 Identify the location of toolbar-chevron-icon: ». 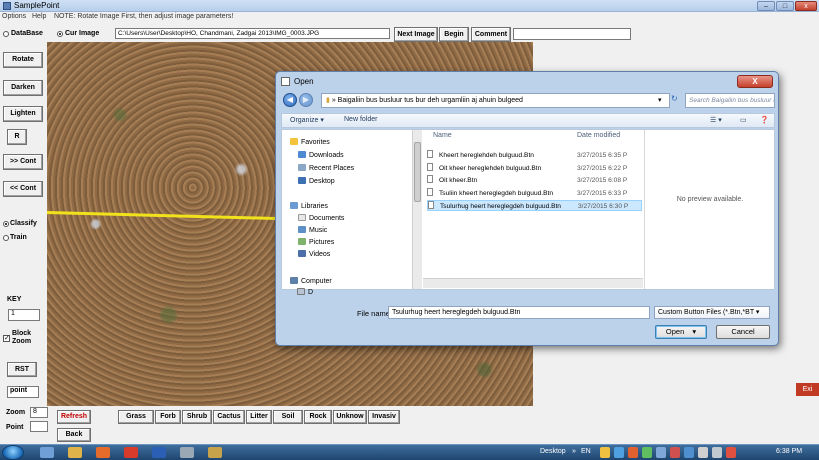
(574, 451).